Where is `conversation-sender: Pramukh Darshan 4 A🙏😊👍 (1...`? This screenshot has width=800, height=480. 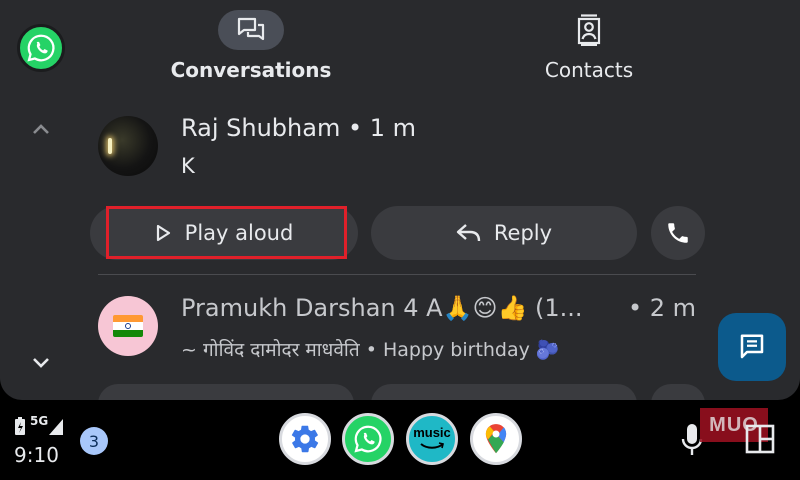 conversation-sender: Pramukh Darshan 4 A🙏😊👍 (1... is located at coordinates (396, 308).